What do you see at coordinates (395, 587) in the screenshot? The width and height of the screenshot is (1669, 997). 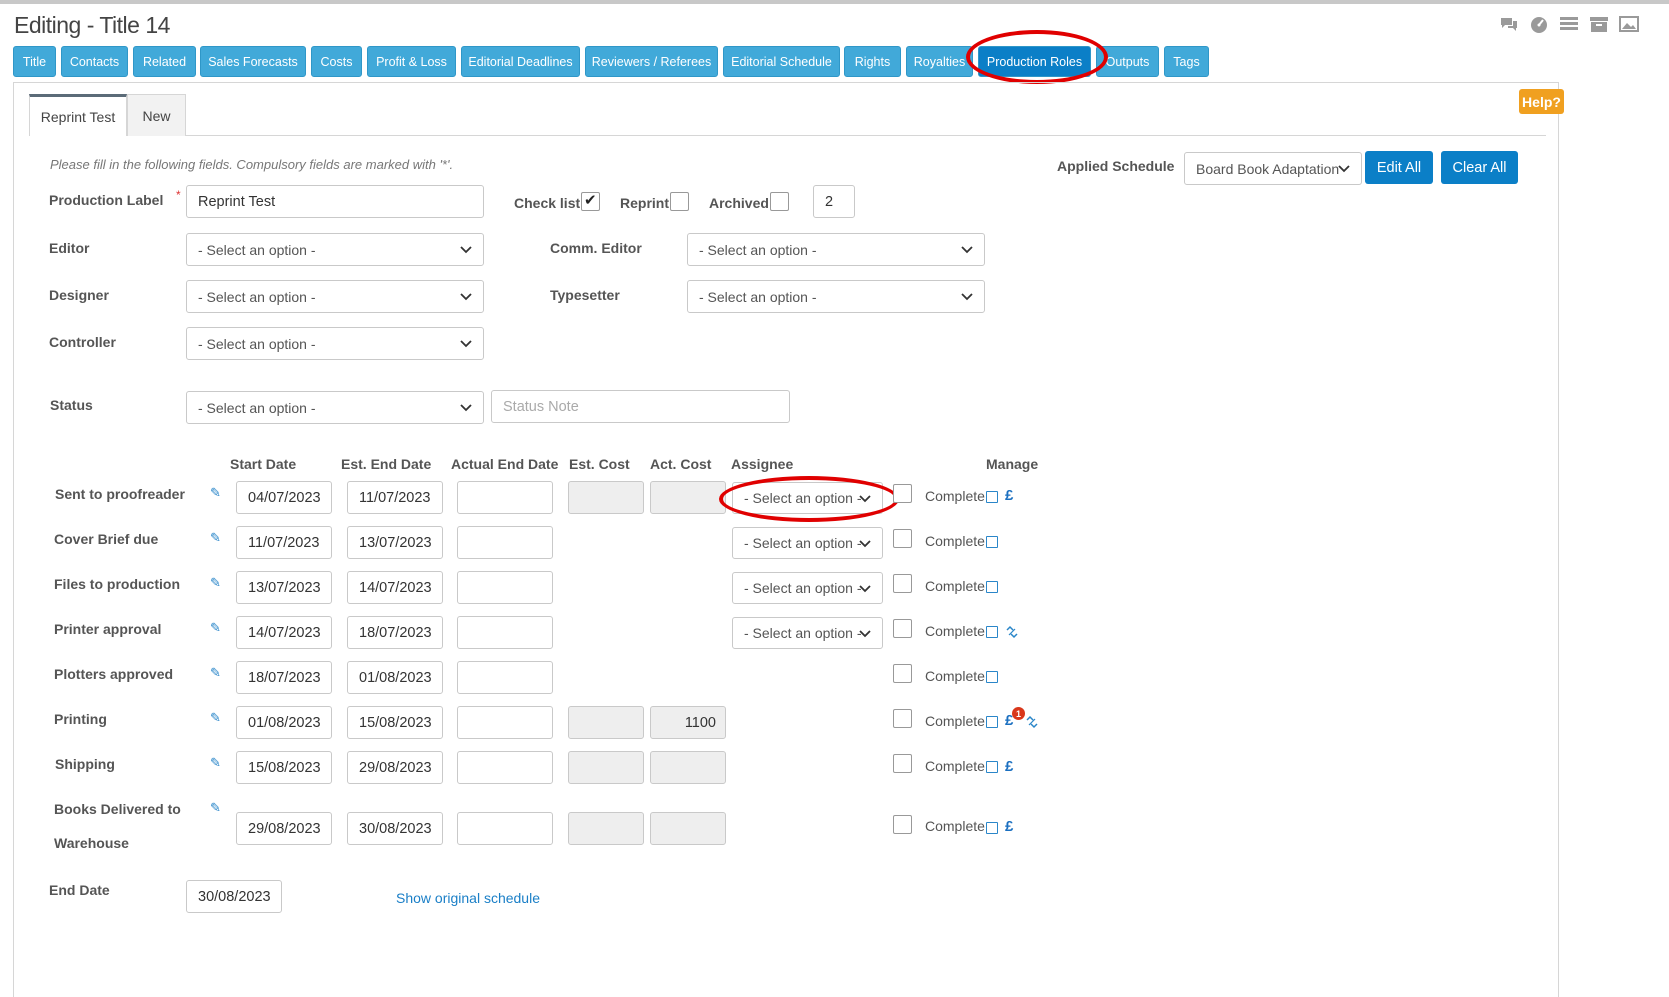 I see `est-end-date-input: 14/07/2023` at bounding box center [395, 587].